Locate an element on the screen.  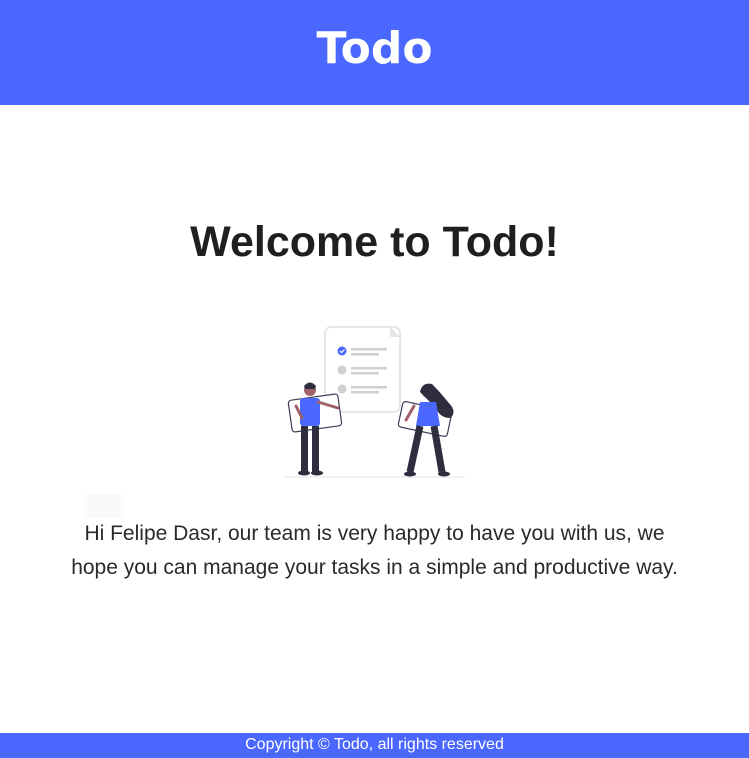
decorative-box is located at coordinates (104, 506).